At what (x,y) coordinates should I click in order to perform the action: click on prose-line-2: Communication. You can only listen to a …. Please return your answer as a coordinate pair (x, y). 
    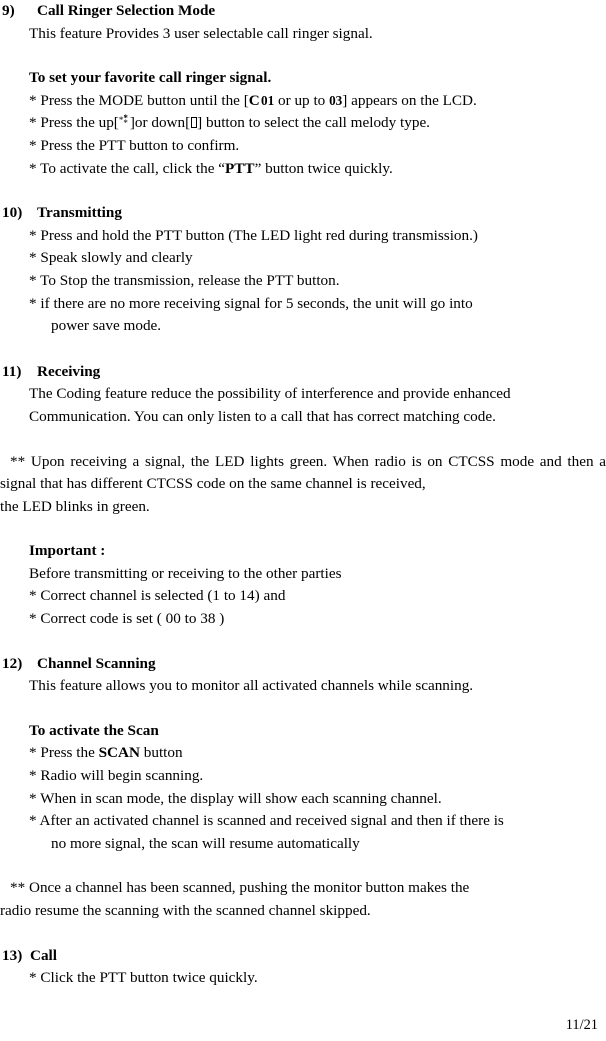
    Looking at the image, I should click on (262, 416).